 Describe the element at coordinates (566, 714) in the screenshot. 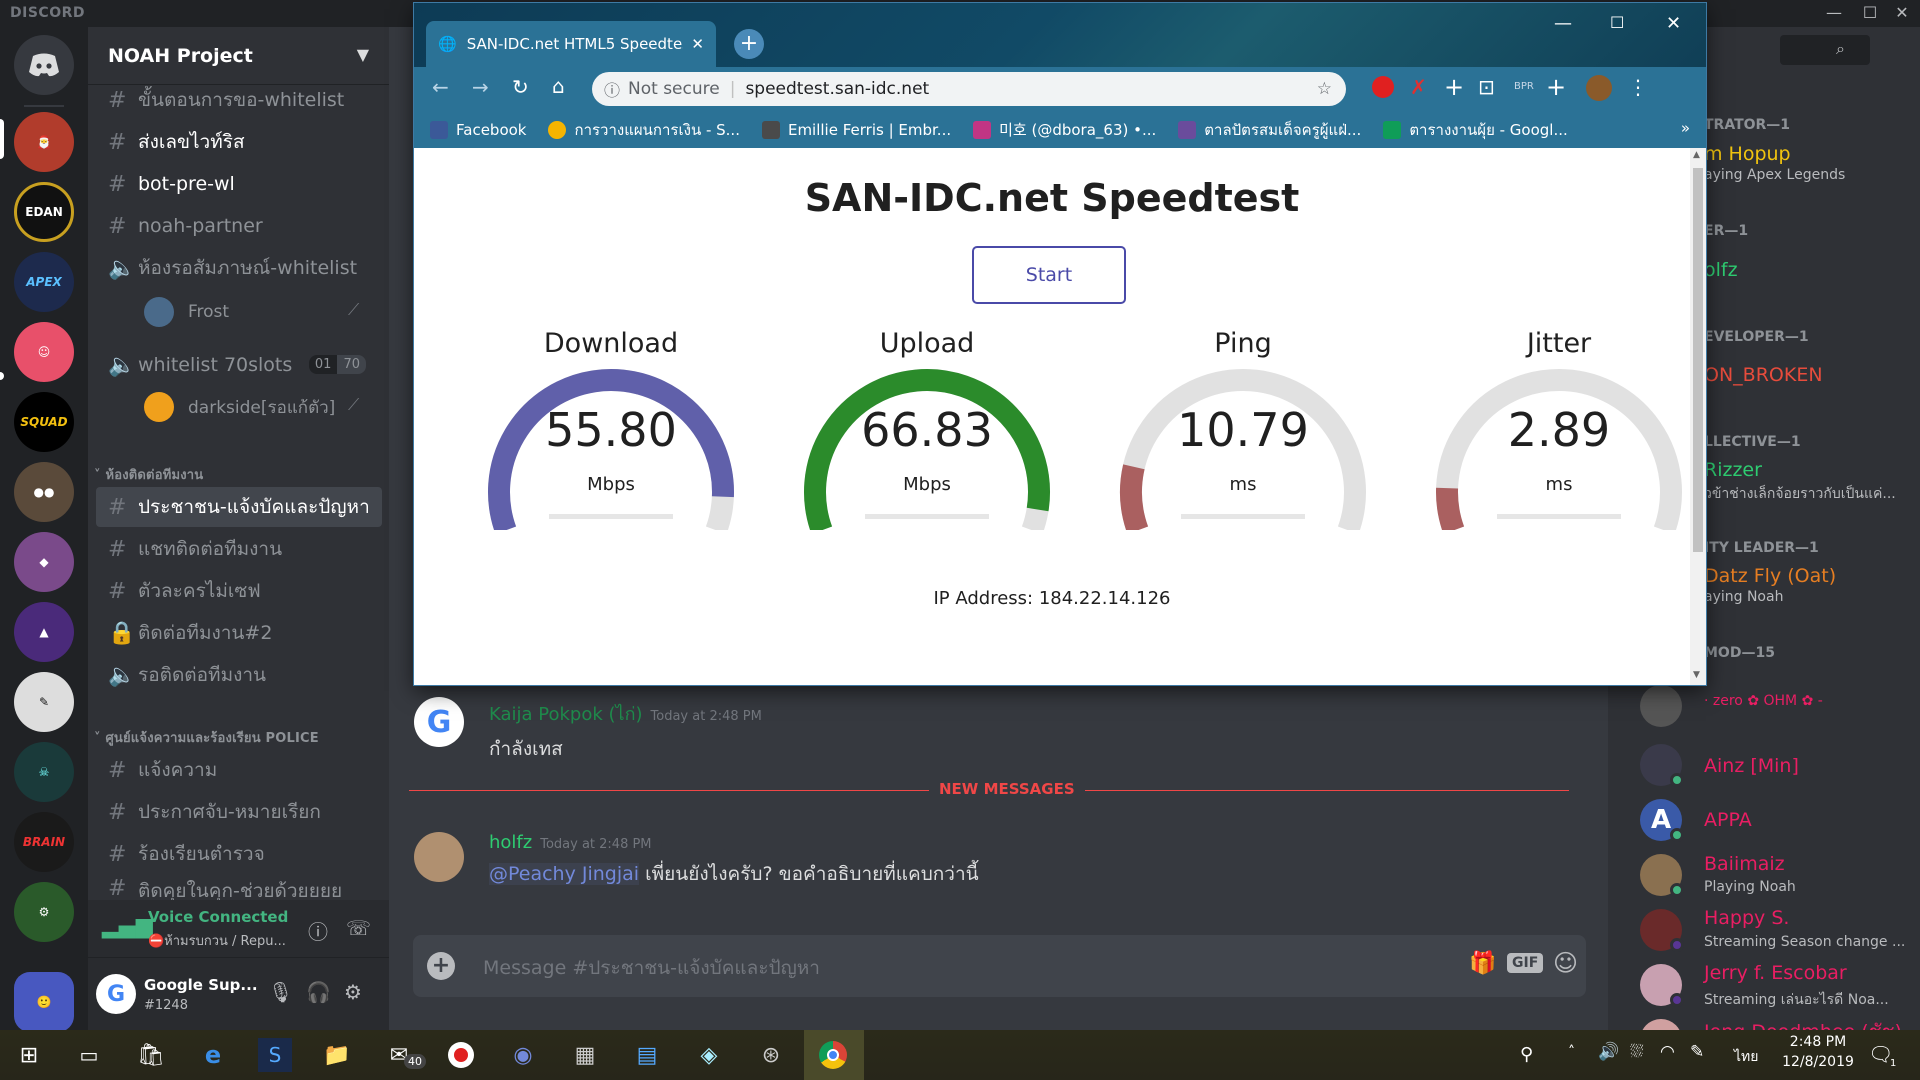

I see `message-author: Kaija Pokpok (ไก่)` at that location.